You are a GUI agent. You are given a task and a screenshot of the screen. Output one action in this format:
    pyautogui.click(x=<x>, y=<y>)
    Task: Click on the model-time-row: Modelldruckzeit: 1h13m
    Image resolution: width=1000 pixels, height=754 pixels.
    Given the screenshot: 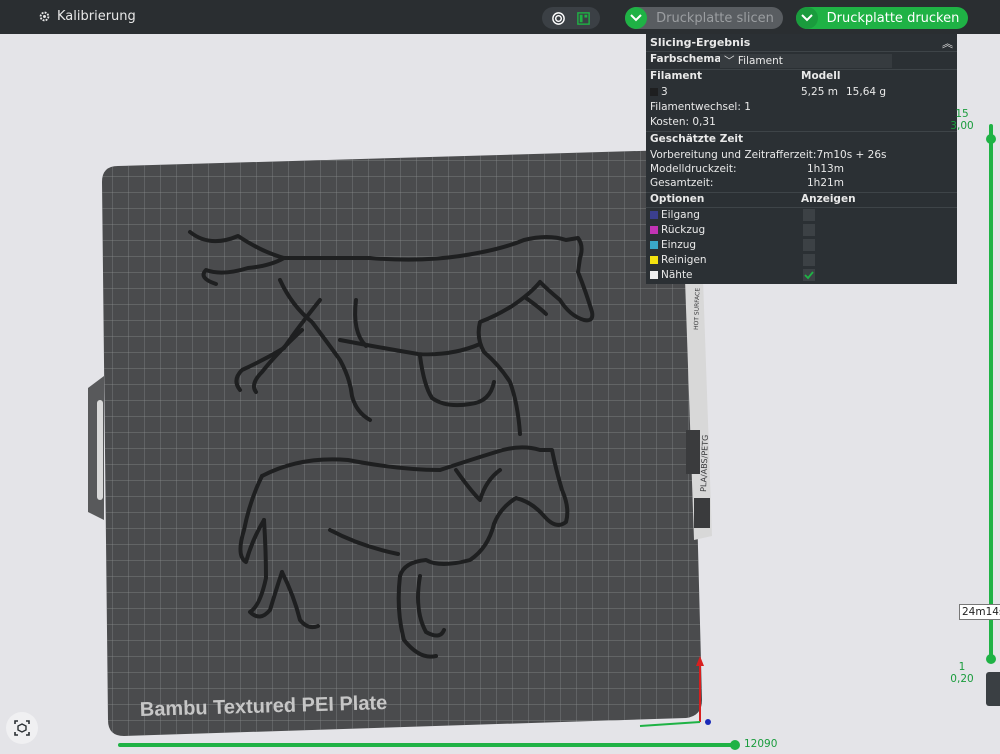 What is the action you would take?
    pyautogui.click(x=801, y=169)
    